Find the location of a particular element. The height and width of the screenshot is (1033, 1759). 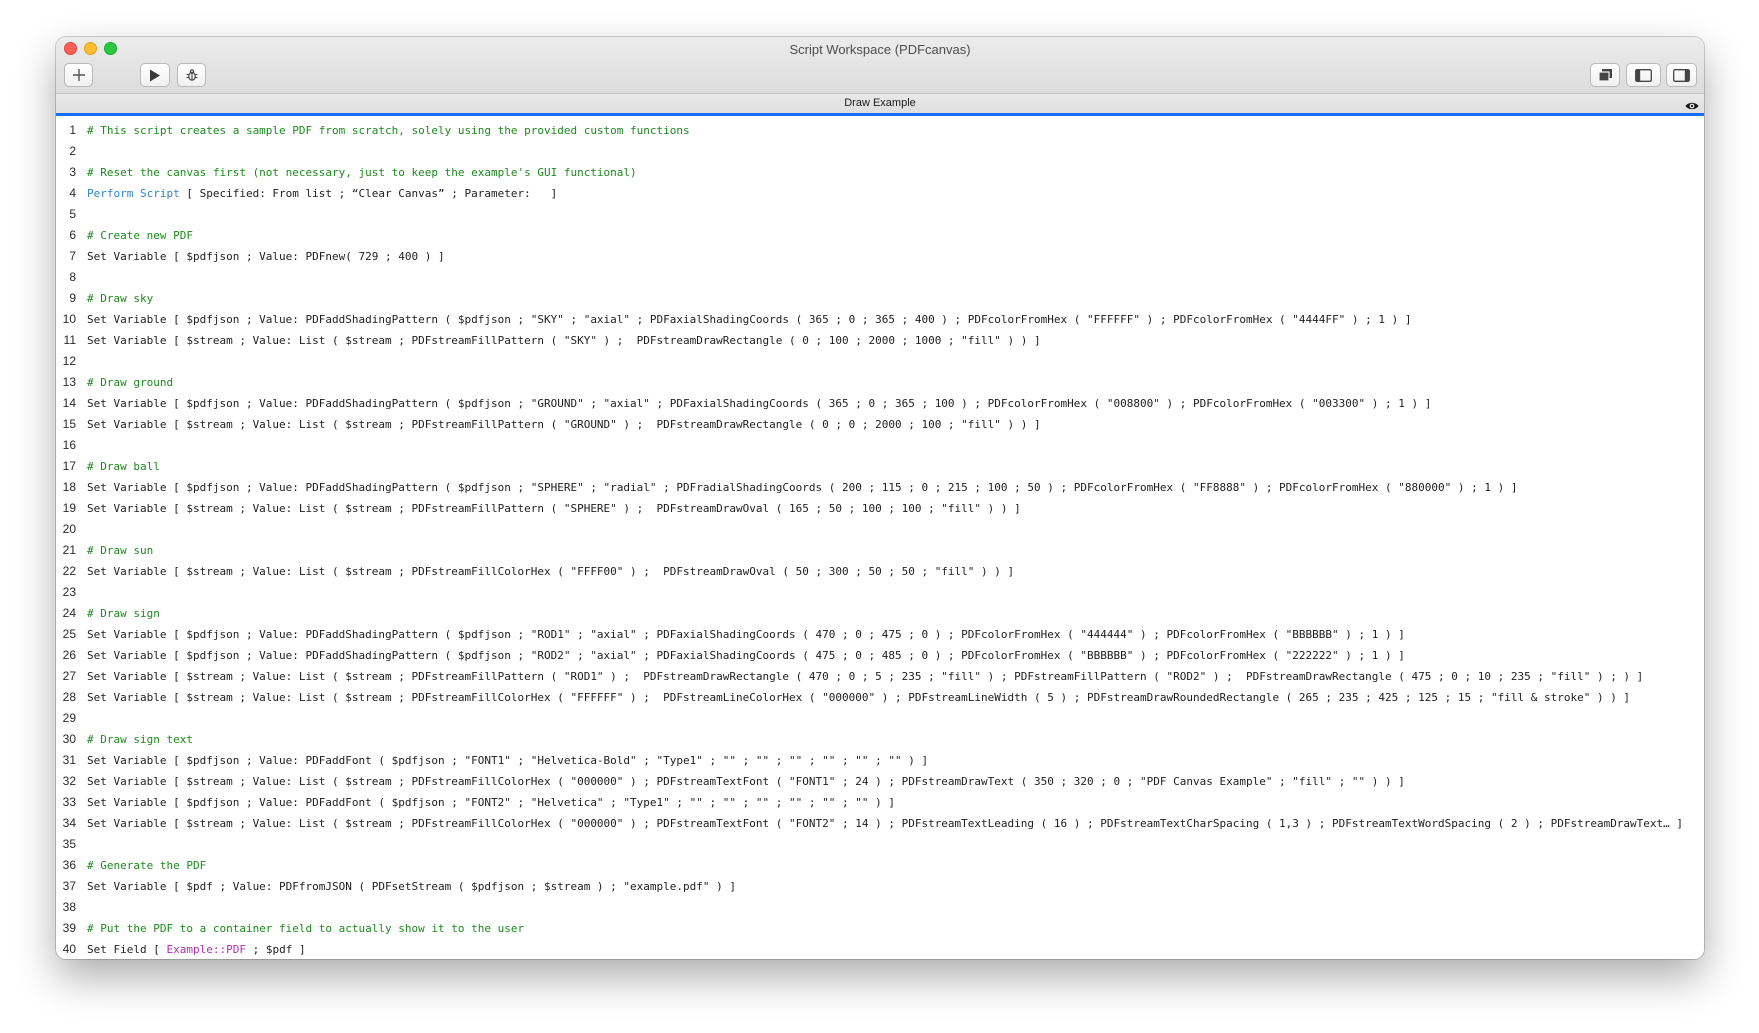

plus-icon is located at coordinates (78, 75).